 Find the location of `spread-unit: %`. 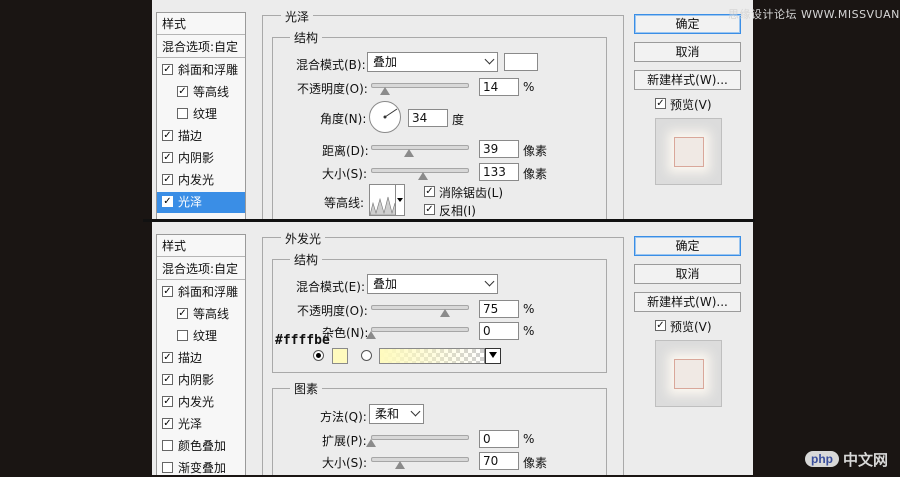

spread-unit: % is located at coordinates (529, 439).